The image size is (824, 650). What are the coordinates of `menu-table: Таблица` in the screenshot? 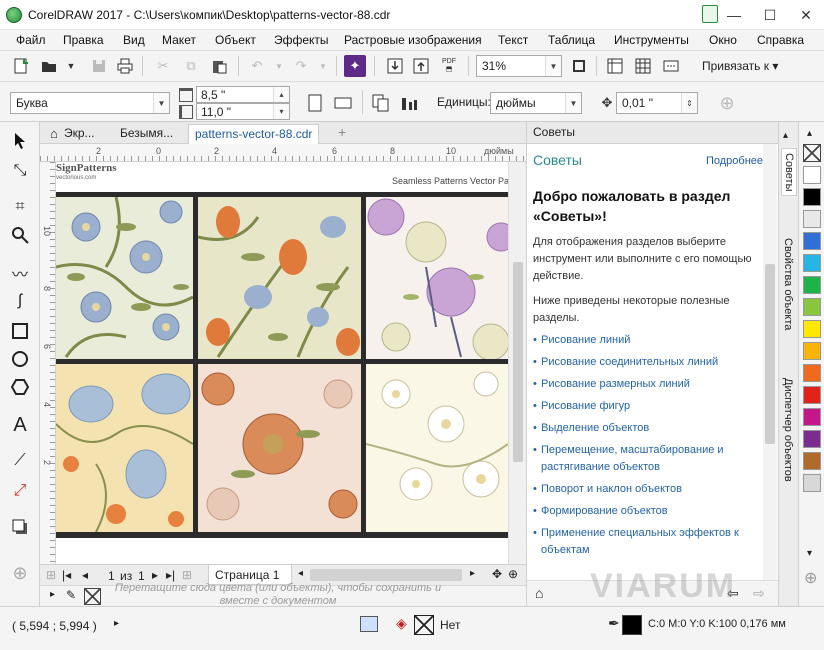 It's located at (571, 40).